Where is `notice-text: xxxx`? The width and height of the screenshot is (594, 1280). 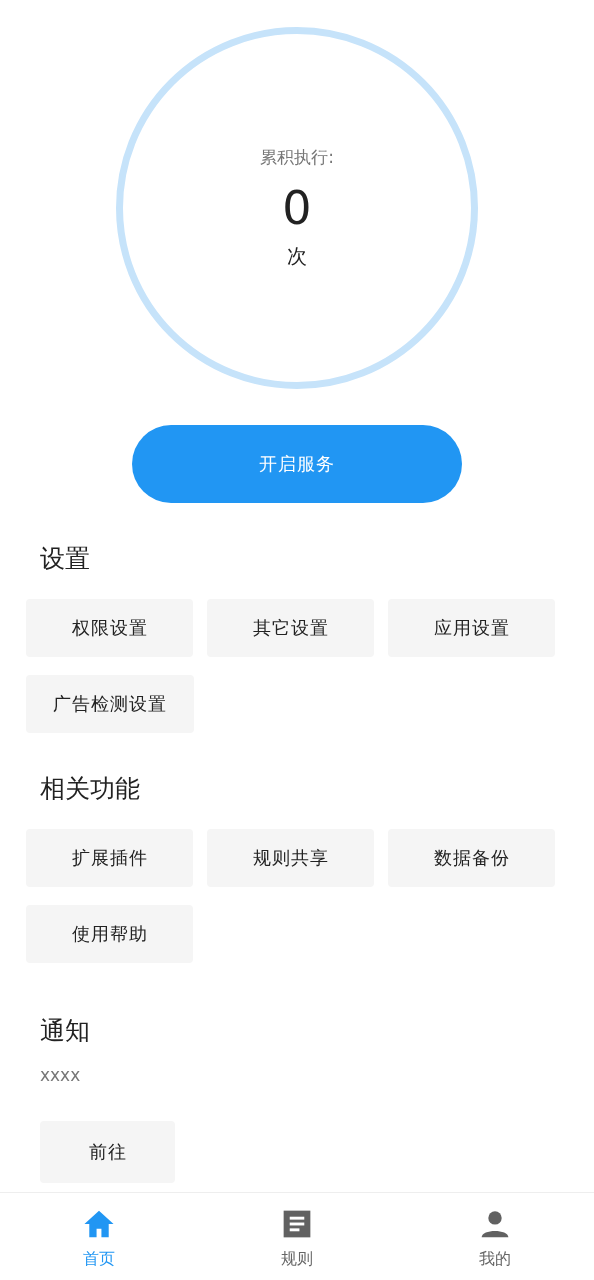 notice-text: xxxx is located at coordinates (61, 1075).